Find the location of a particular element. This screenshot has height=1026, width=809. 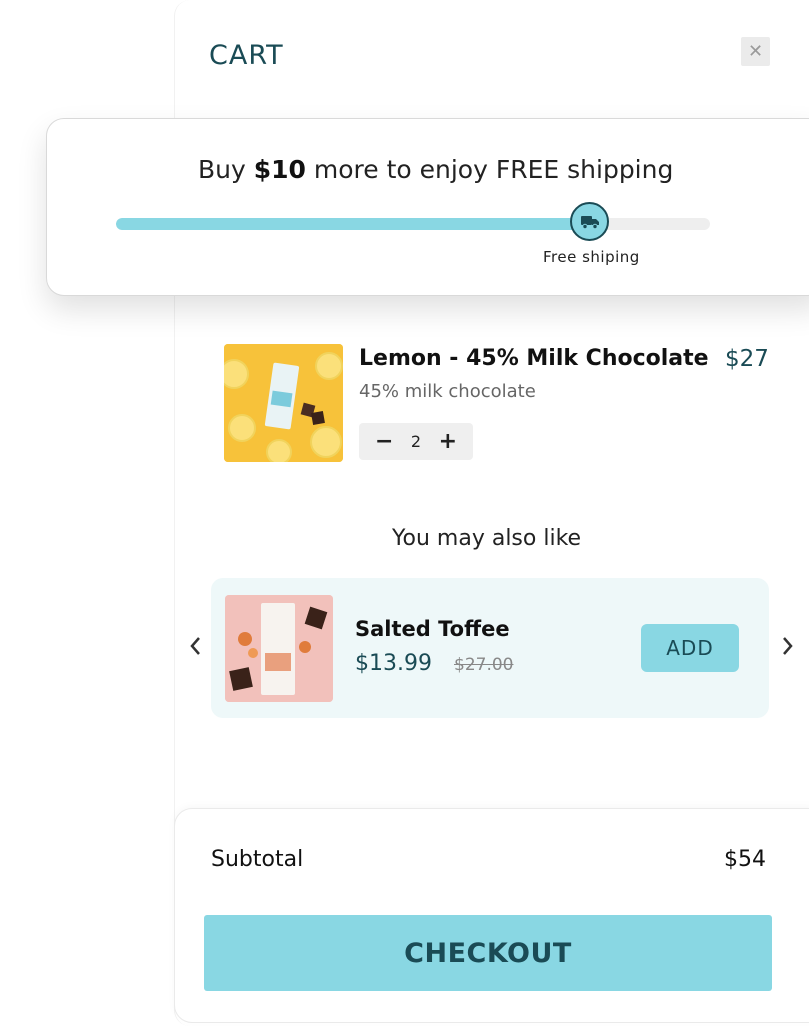

cart-title: CART is located at coordinates (246, 55).